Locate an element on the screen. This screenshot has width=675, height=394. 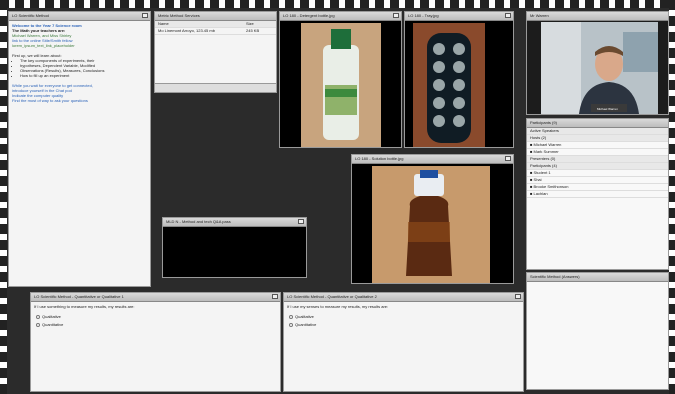
section-header: Presenters (0) is located at coordinates (597, 159).